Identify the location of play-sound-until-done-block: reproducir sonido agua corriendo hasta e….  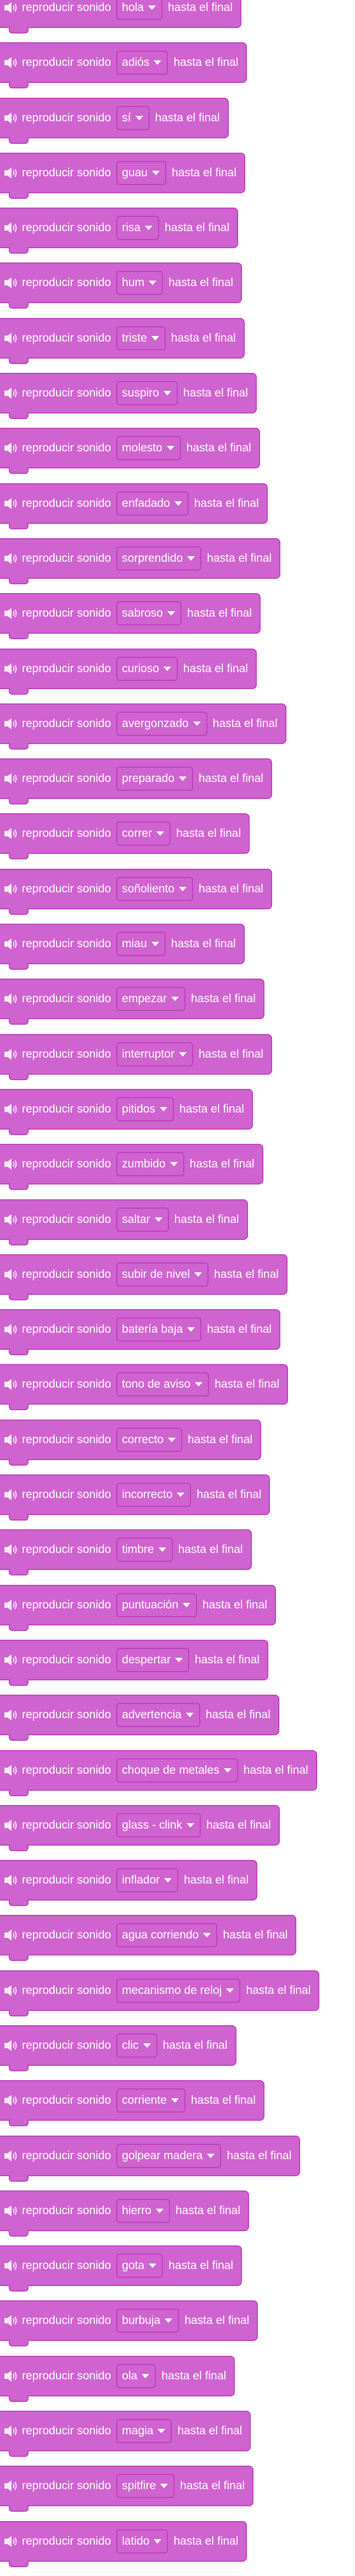
(149, 1939).